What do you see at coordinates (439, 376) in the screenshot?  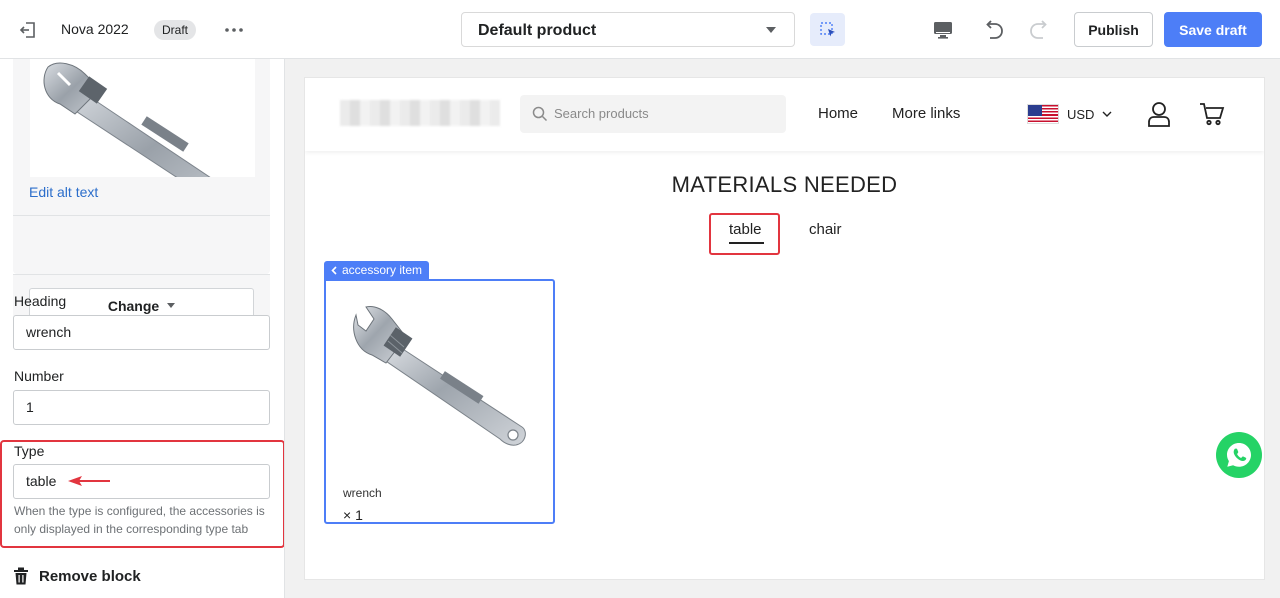 I see `wrench-product-image` at bounding box center [439, 376].